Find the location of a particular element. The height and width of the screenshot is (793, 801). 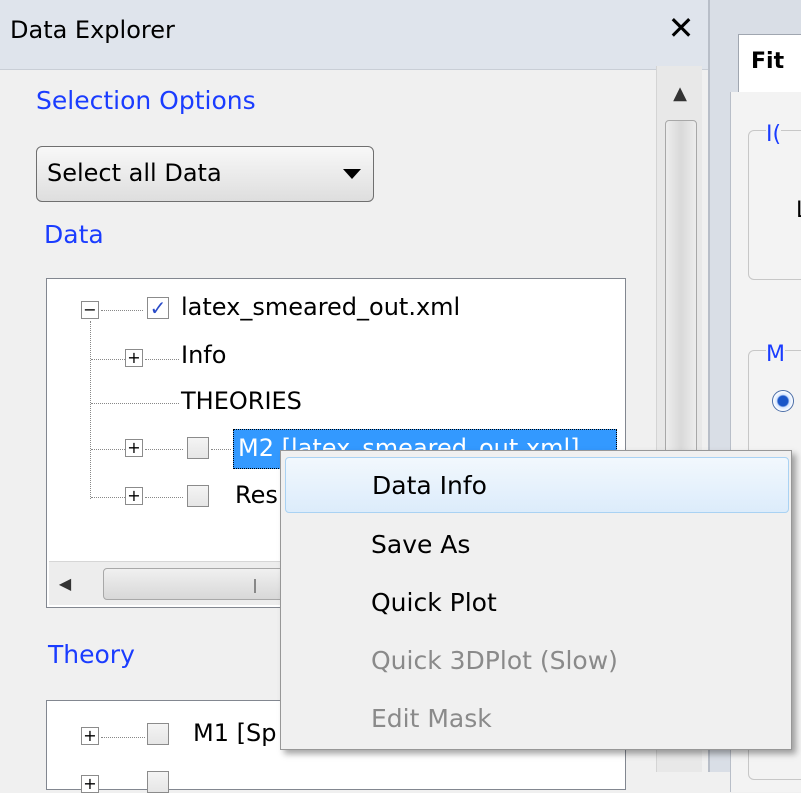

tab-fit: Fit is located at coordinates (769, 64).